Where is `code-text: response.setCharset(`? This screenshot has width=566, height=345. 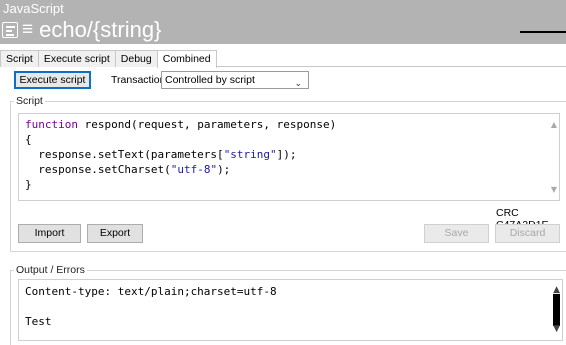 code-text: response.setCharset( is located at coordinates (98, 169).